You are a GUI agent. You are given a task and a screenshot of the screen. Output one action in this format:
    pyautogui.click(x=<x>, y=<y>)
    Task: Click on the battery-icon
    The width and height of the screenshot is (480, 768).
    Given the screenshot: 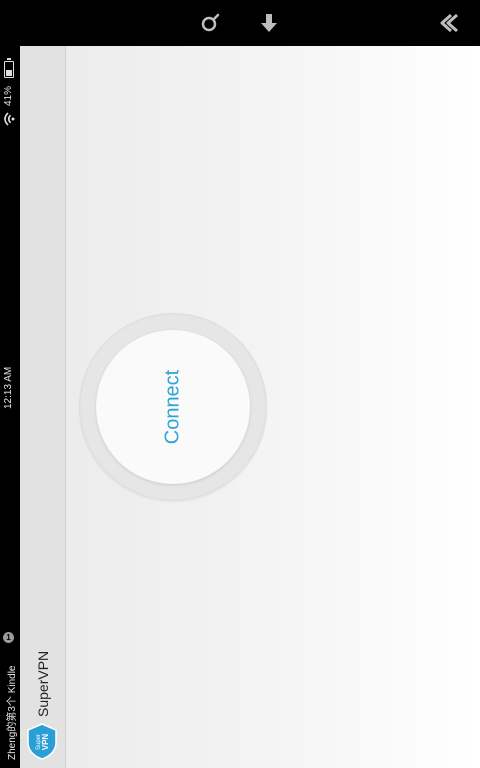 What is the action you would take?
    pyautogui.click(x=9, y=68)
    